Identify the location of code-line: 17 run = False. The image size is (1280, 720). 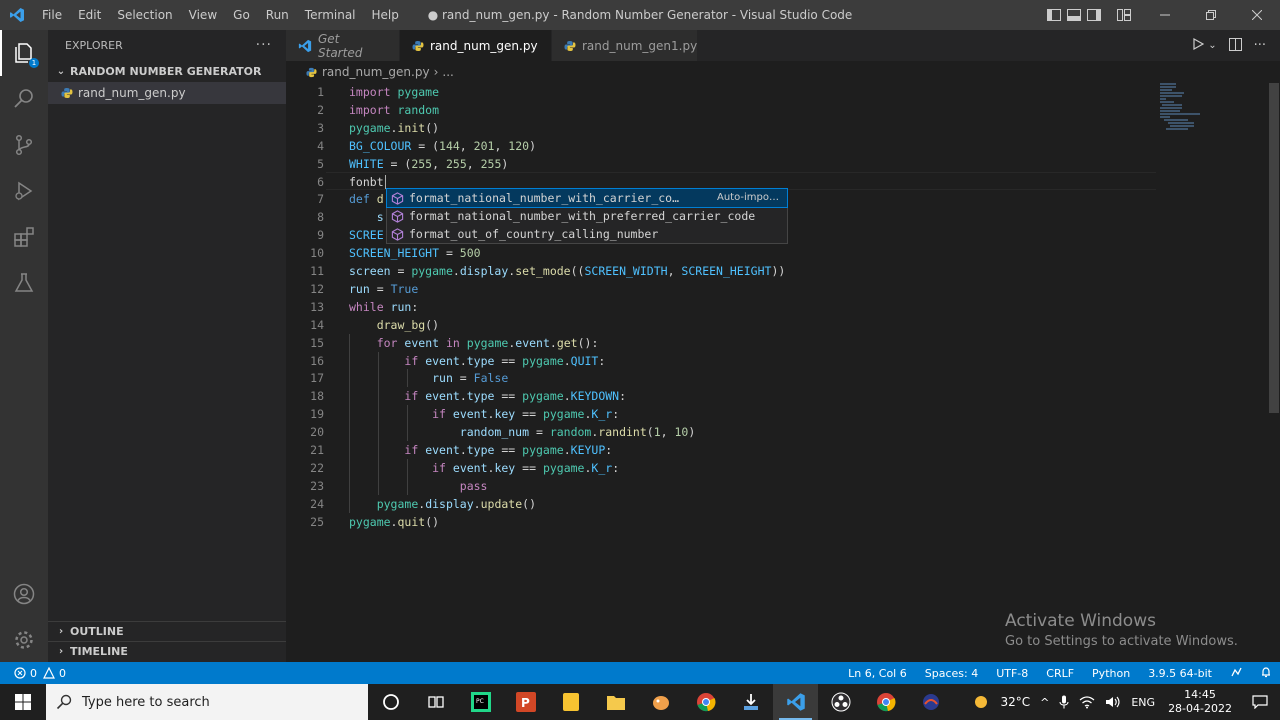
(776, 378).